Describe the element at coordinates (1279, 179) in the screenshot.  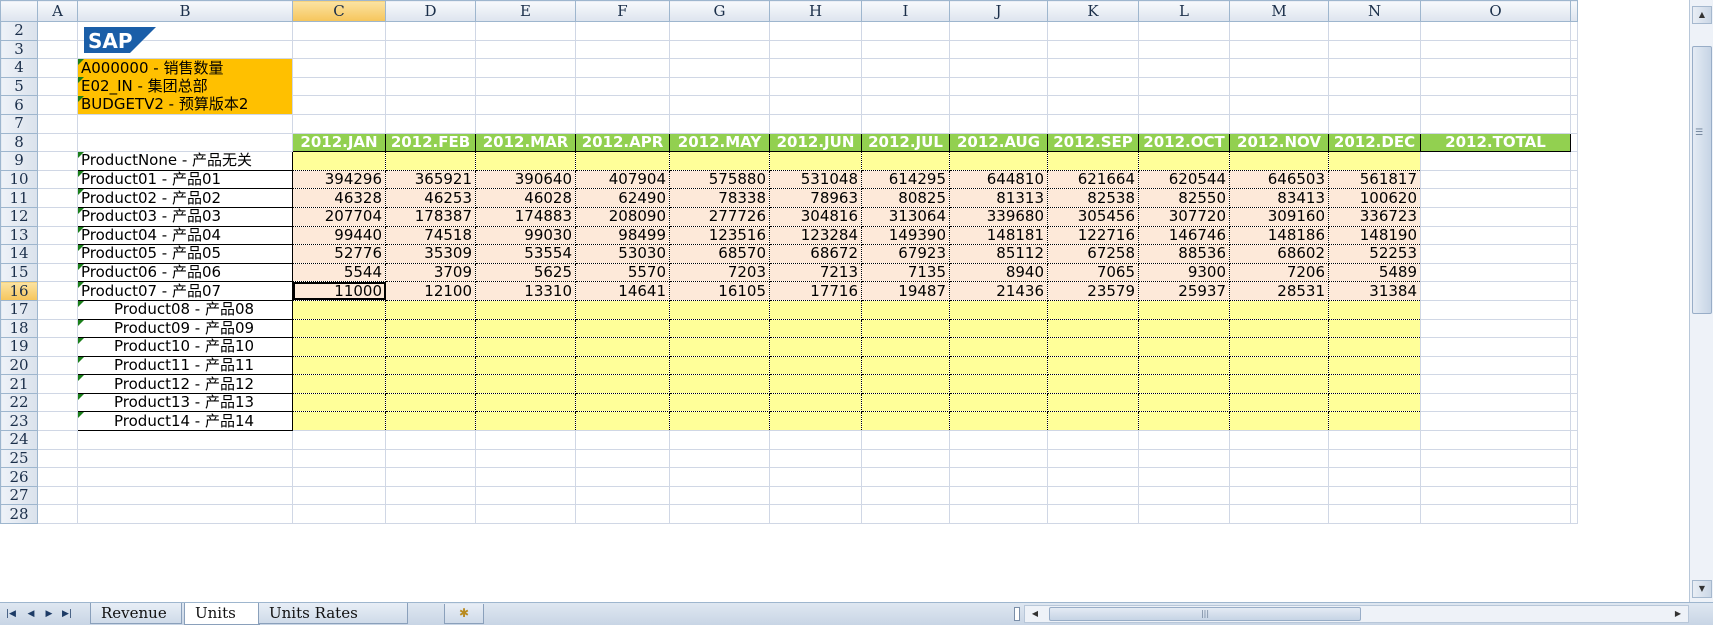
I see `data-cell: 646503` at that location.